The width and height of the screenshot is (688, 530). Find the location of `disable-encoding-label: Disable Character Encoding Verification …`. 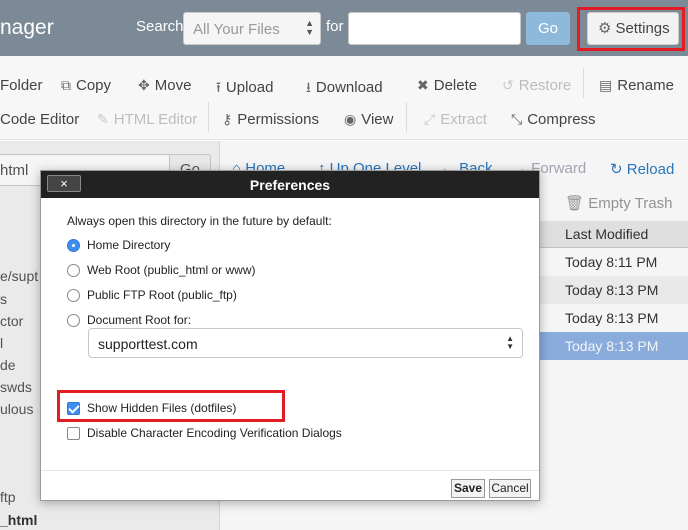

disable-encoding-label: Disable Character Encoding Verification … is located at coordinates (214, 433).